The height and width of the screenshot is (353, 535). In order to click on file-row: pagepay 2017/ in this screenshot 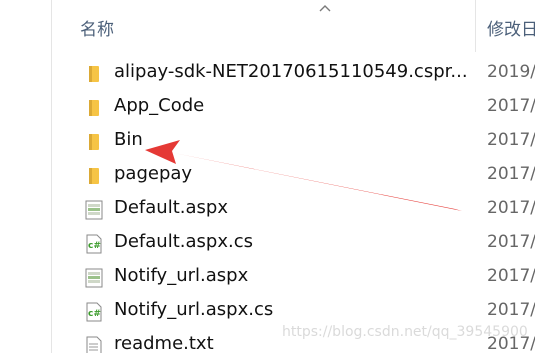, I will do `click(293, 176)`.